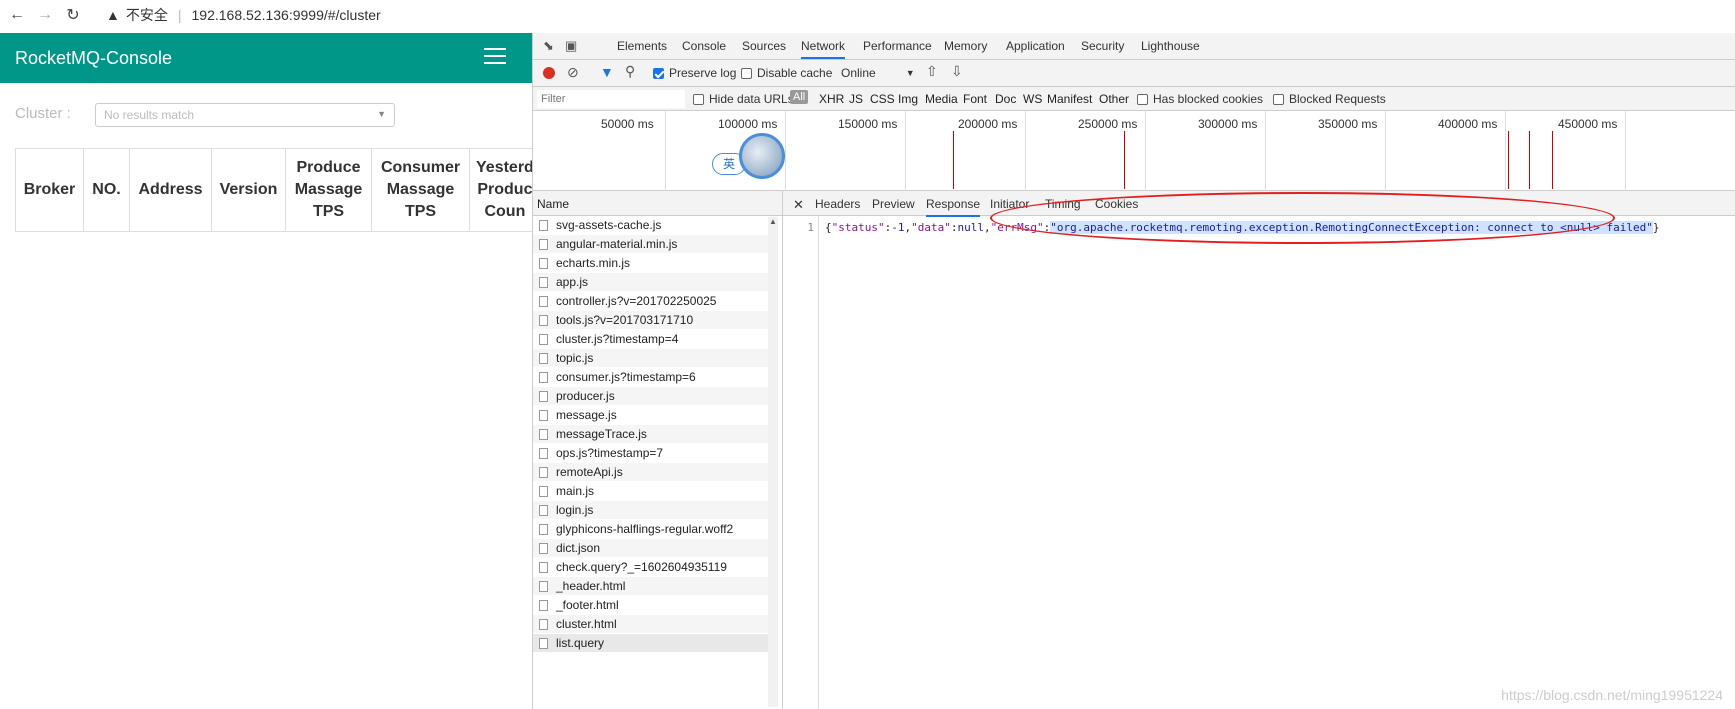  I want to click on request-row: tools.js?v=201703171710, so click(651, 320).